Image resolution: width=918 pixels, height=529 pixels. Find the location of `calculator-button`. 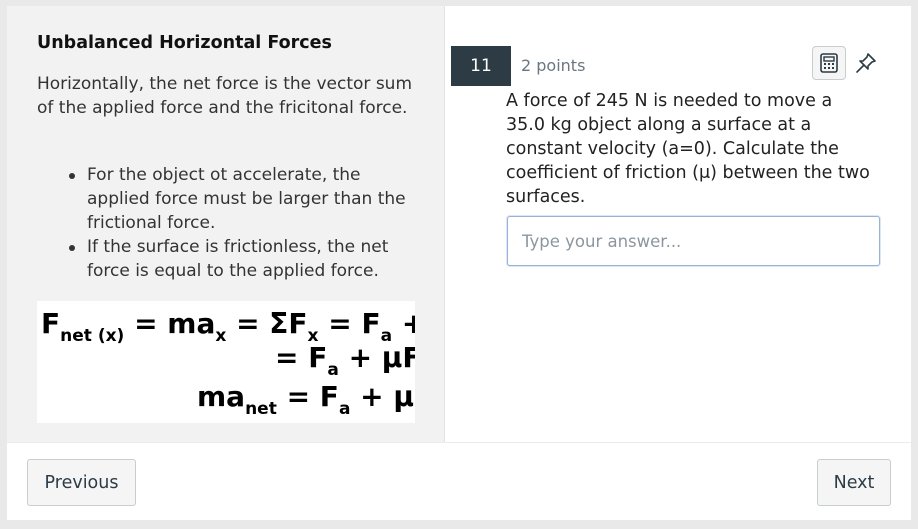

calculator-button is located at coordinates (829, 63).